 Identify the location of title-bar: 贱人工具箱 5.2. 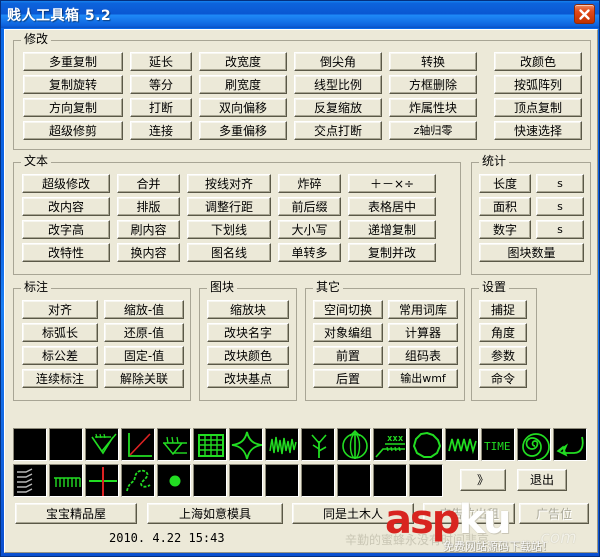
(300, 14).